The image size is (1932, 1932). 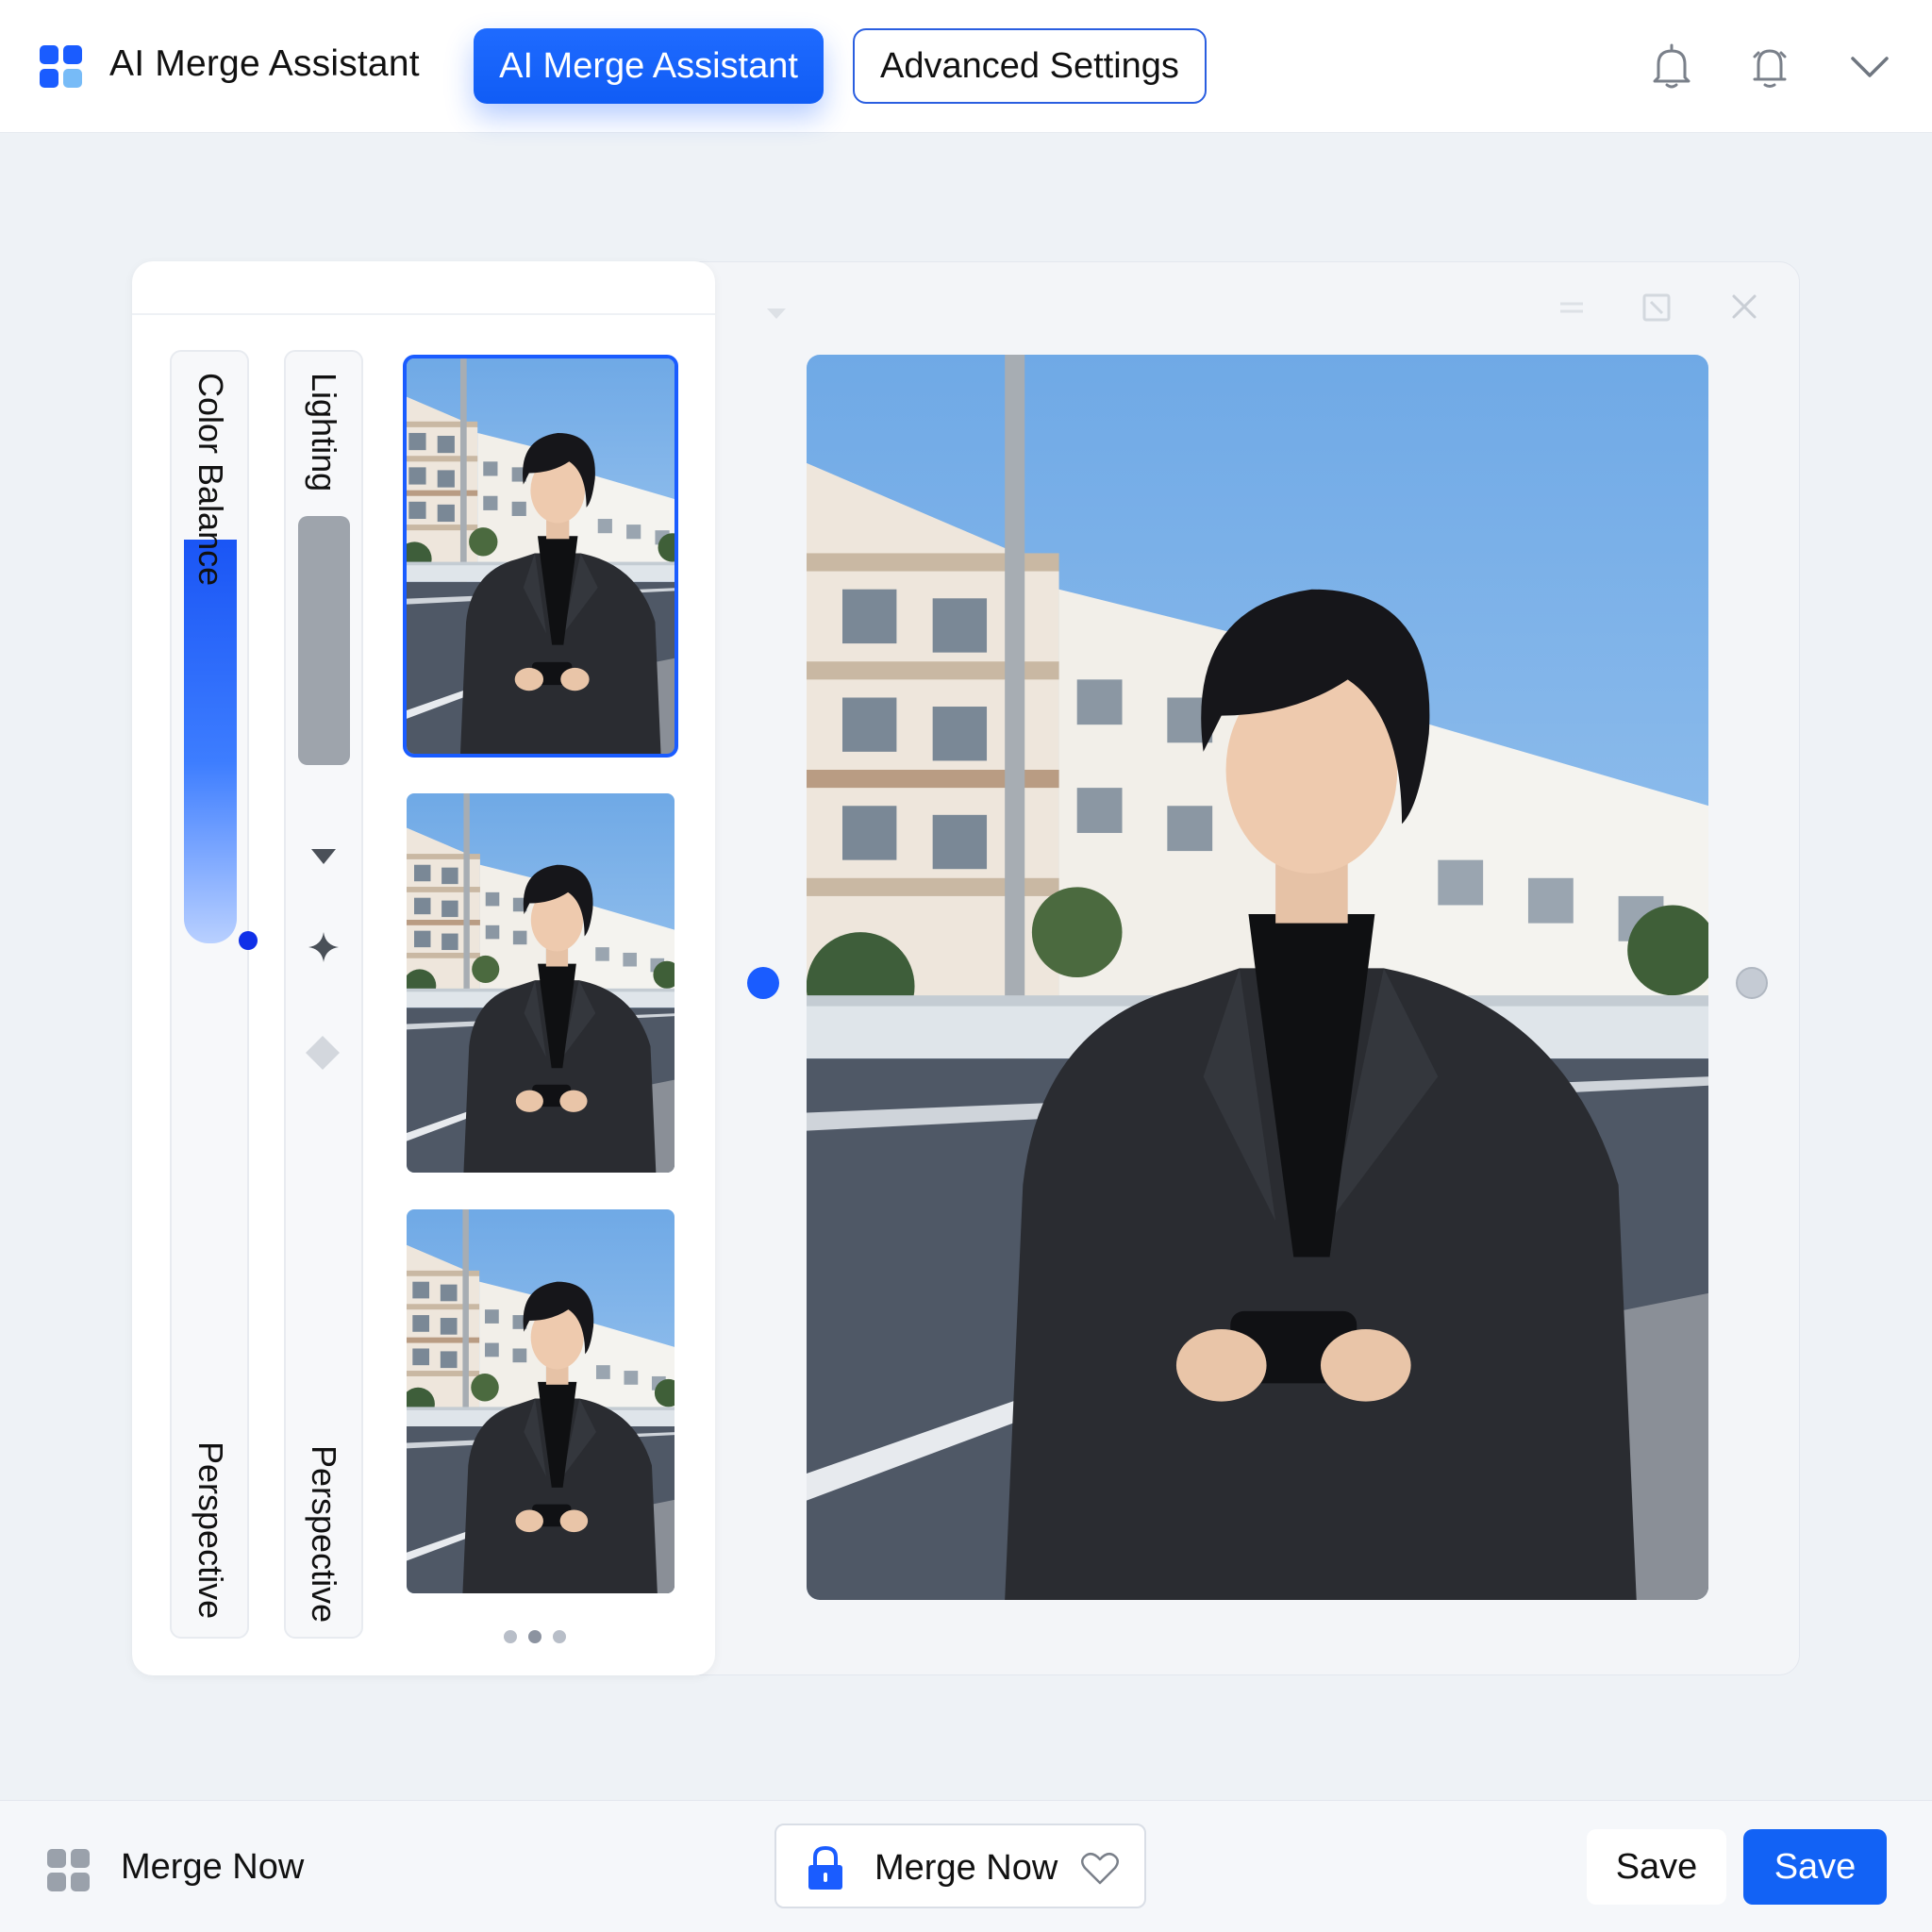 I want to click on compare-handle-left, so click(x=763, y=983).